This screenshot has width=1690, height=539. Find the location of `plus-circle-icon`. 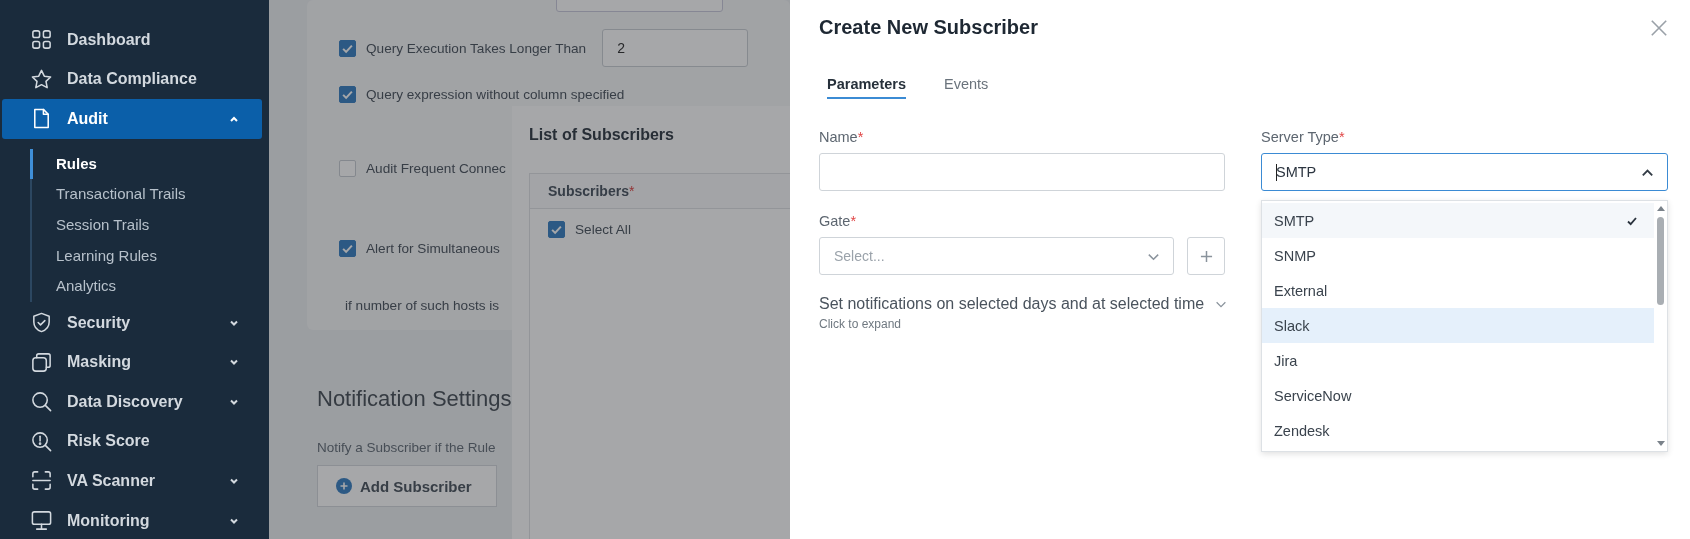

plus-circle-icon is located at coordinates (344, 486).